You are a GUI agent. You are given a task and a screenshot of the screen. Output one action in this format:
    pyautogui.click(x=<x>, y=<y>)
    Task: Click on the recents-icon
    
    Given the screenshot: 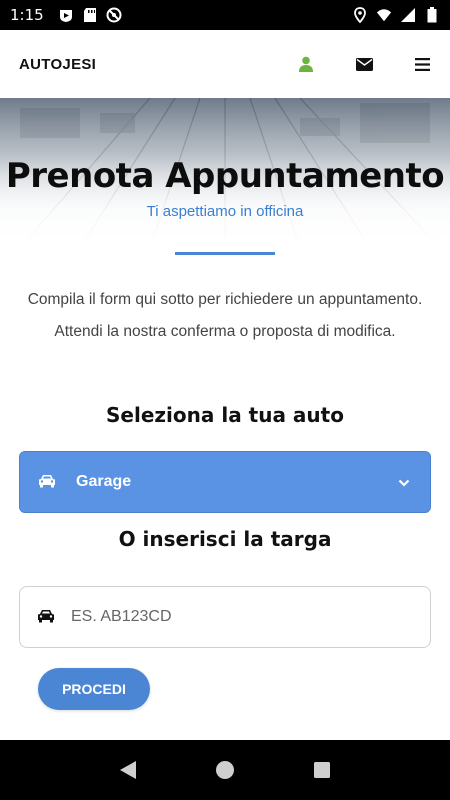 What is the action you would take?
    pyautogui.click(x=322, y=770)
    